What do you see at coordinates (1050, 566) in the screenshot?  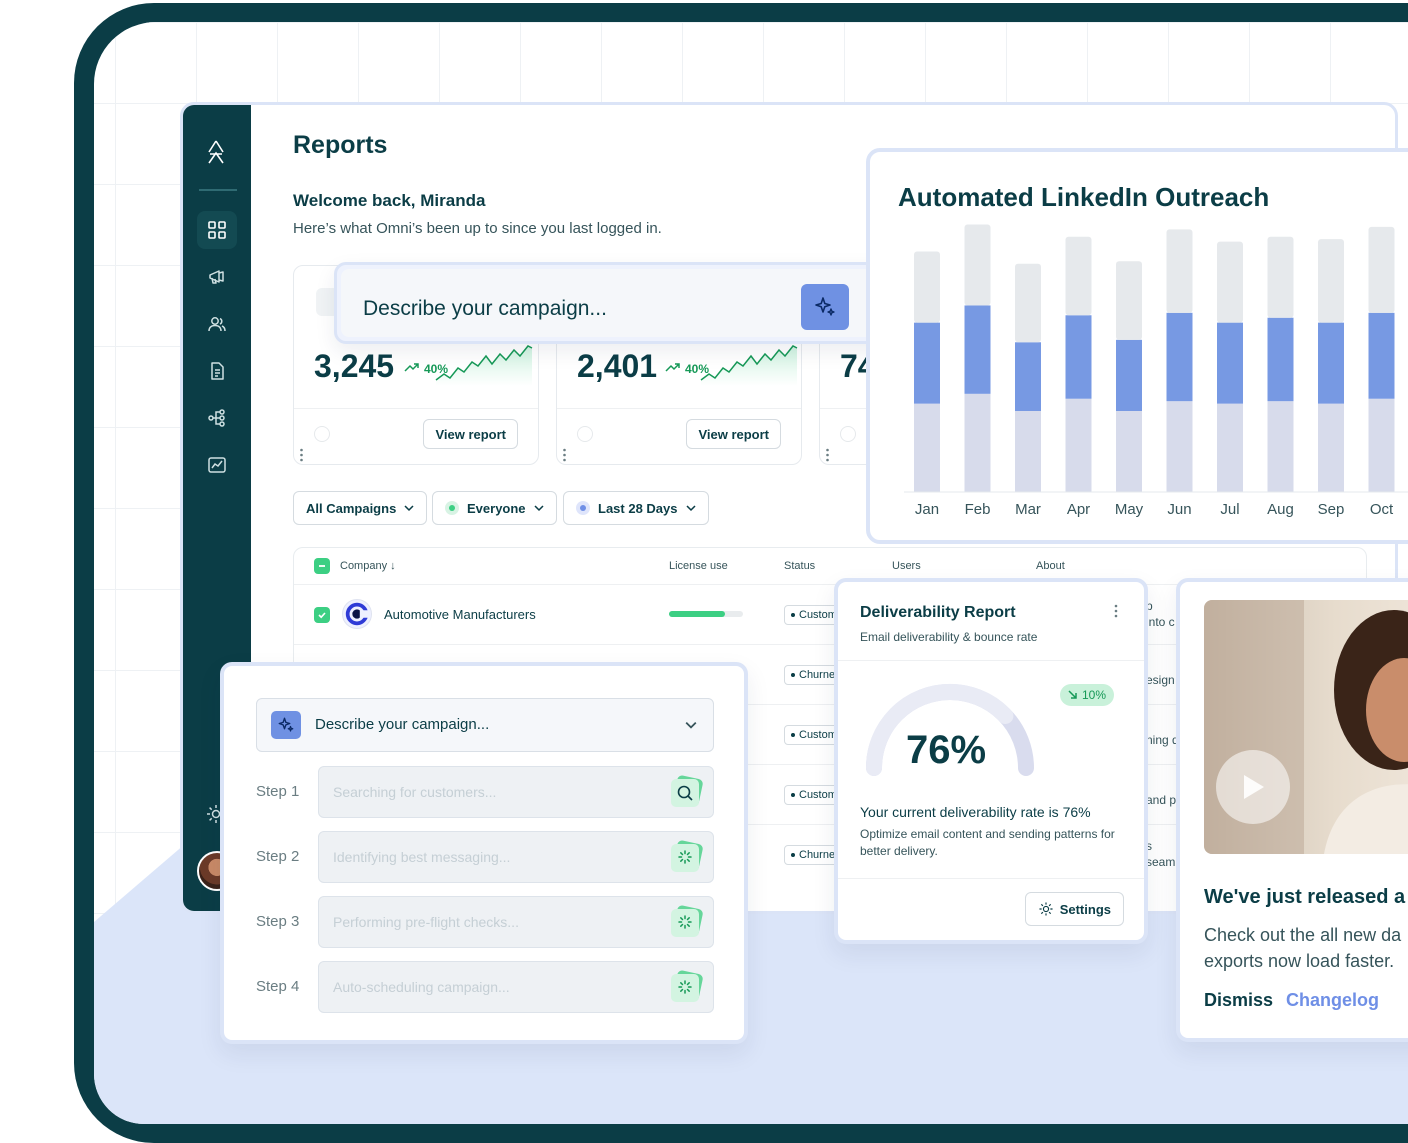 I see `column-header-about: About` at bounding box center [1050, 566].